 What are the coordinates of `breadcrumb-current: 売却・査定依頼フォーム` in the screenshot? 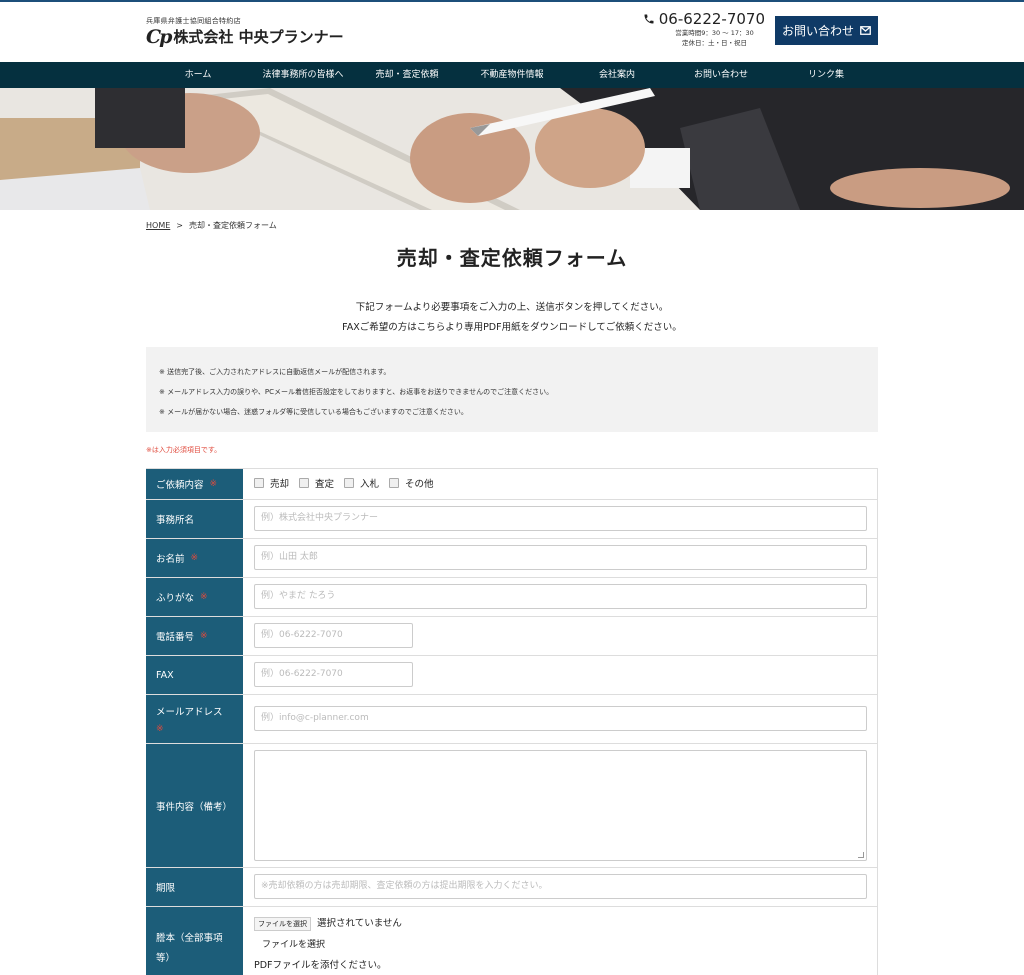 It's located at (232, 225).